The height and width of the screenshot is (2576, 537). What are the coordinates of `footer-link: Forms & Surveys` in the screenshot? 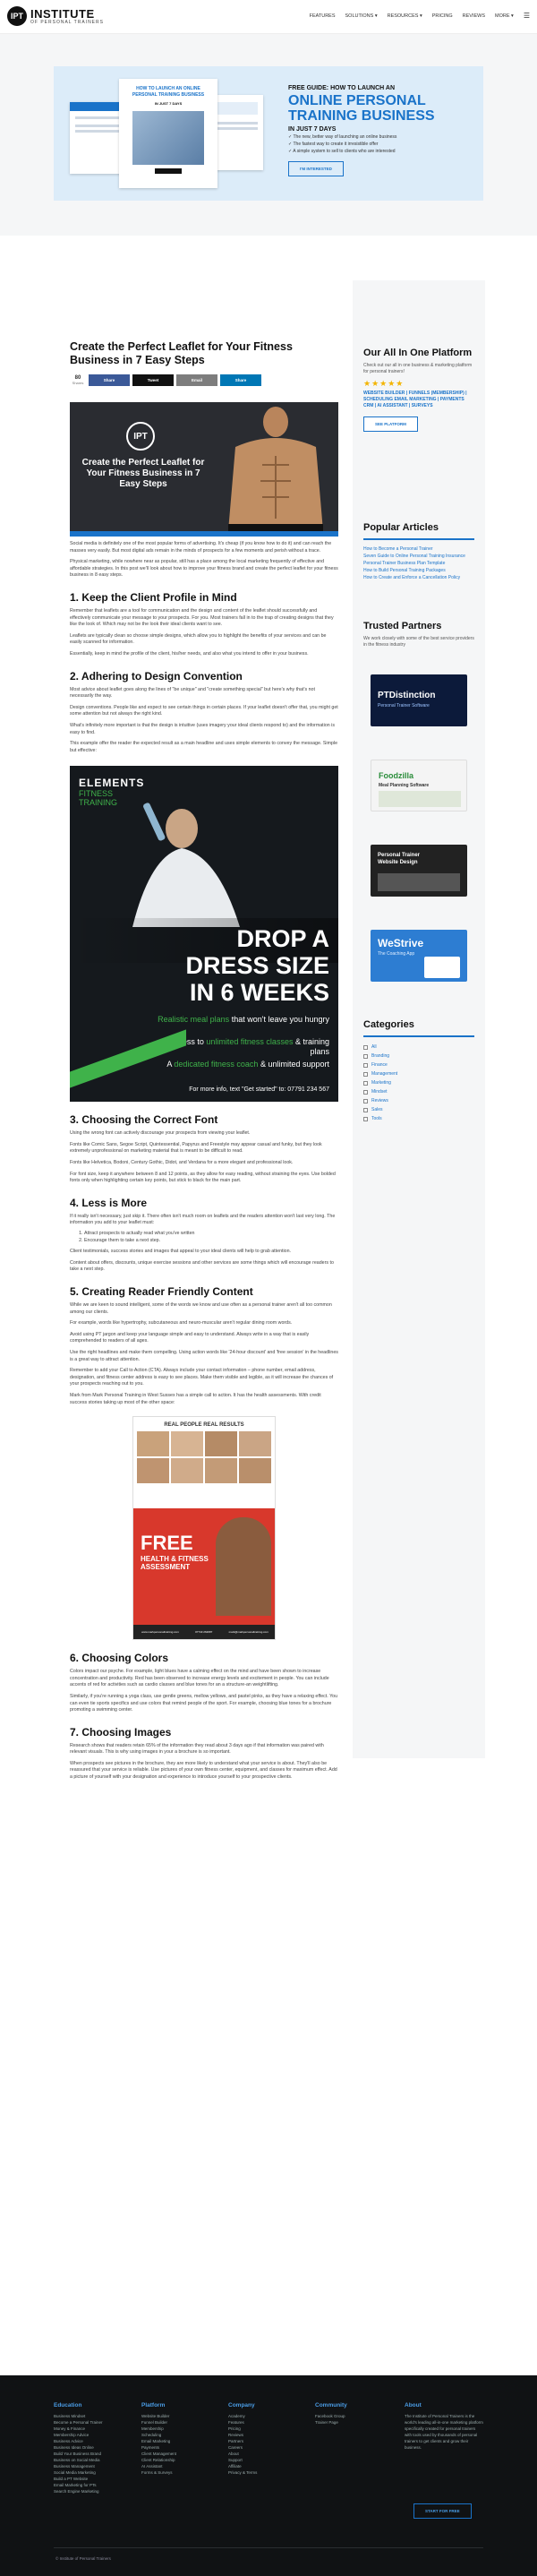 It's located at (177, 2472).